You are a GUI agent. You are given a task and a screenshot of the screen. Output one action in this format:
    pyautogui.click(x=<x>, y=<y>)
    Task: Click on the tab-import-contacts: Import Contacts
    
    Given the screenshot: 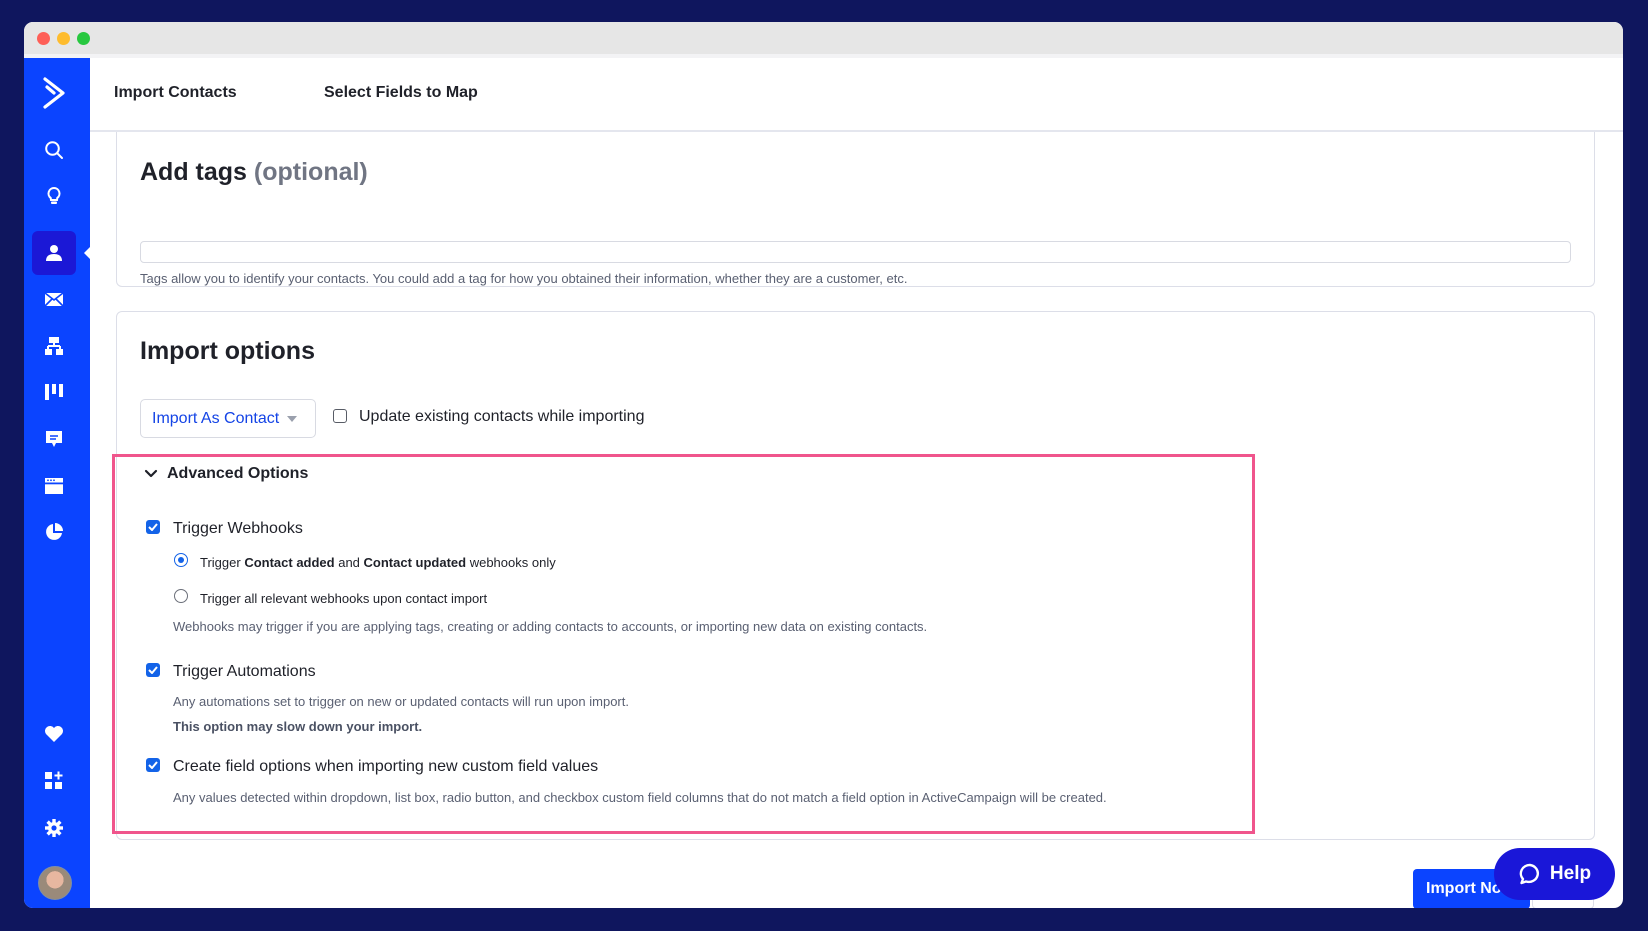 What is the action you would take?
    pyautogui.click(x=175, y=93)
    